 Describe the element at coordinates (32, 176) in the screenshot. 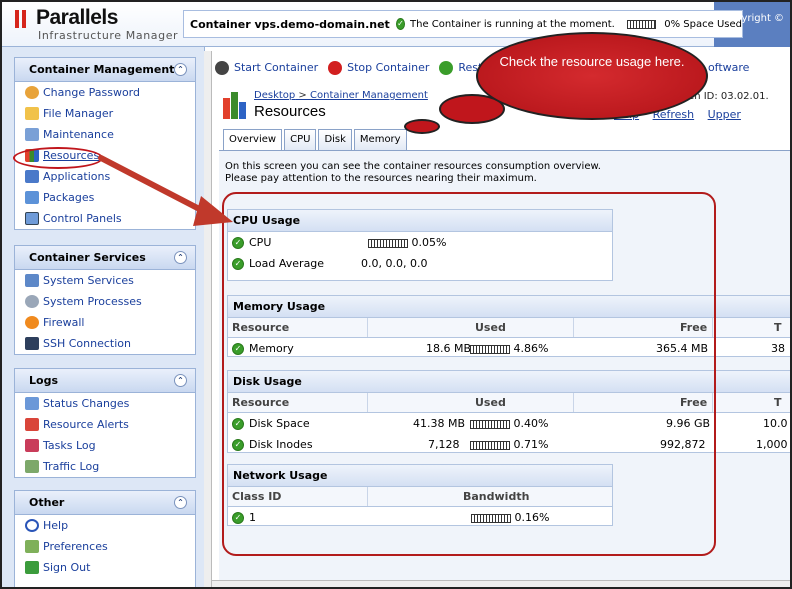

I see `applications-icon` at that location.